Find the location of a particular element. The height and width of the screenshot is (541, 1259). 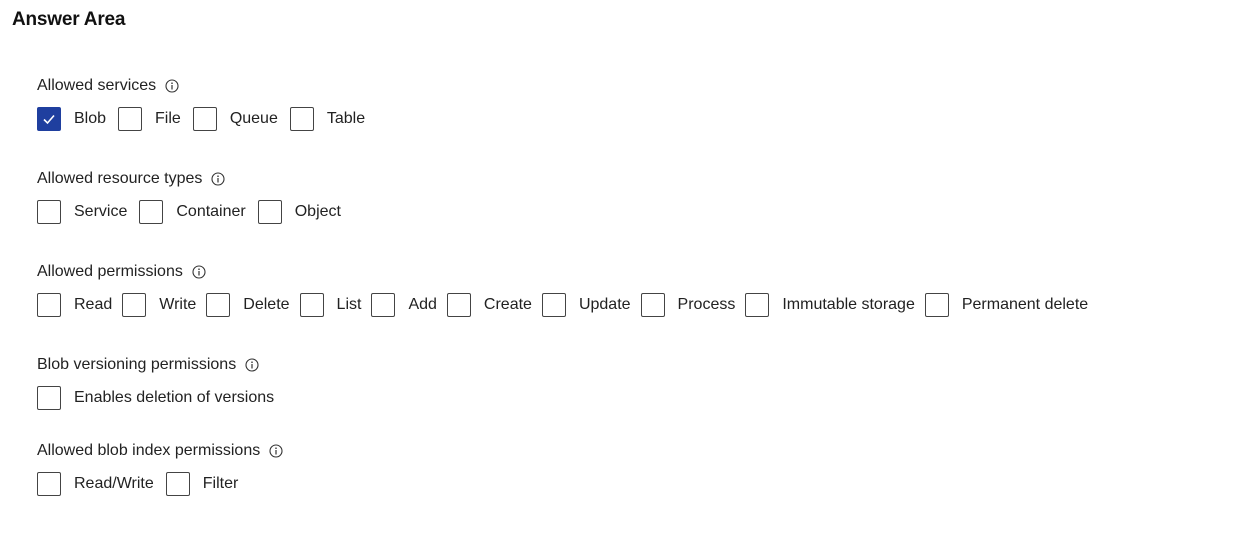

service-label: Service is located at coordinates (101, 211).